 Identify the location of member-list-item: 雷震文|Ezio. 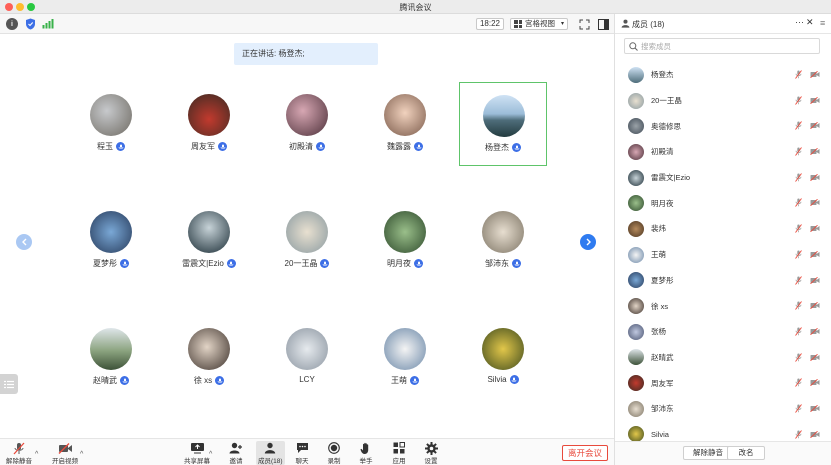
(723, 178).